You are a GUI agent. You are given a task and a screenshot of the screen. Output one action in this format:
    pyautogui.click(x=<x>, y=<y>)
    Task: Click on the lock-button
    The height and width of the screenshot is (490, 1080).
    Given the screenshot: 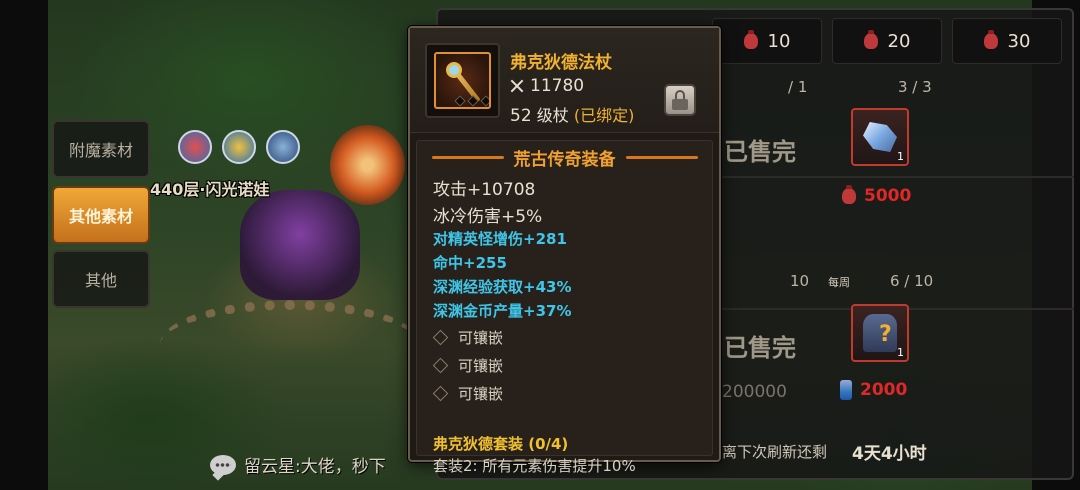 What is the action you would take?
    pyautogui.click(x=680, y=100)
    